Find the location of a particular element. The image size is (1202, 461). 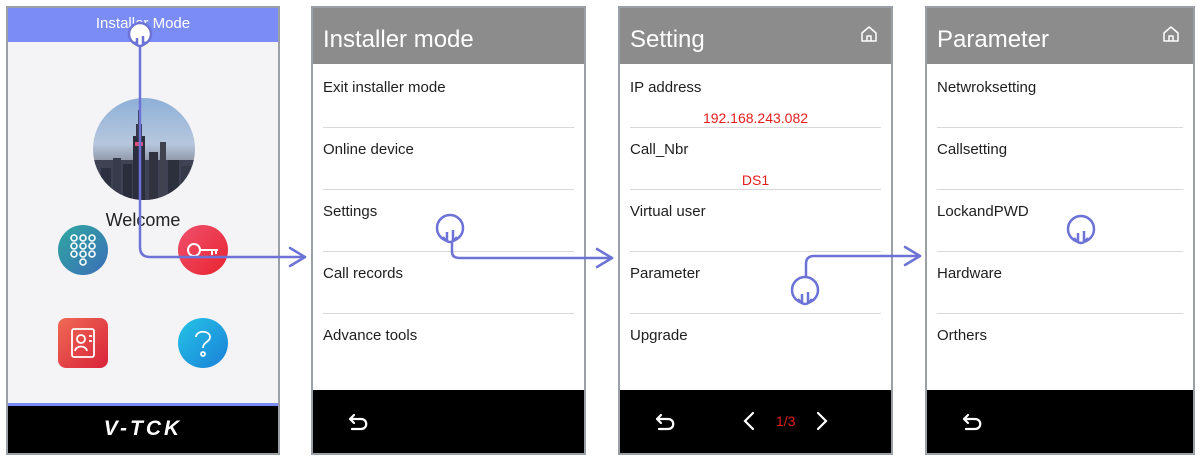

menu-item-call-records: Call records is located at coordinates (448, 283).